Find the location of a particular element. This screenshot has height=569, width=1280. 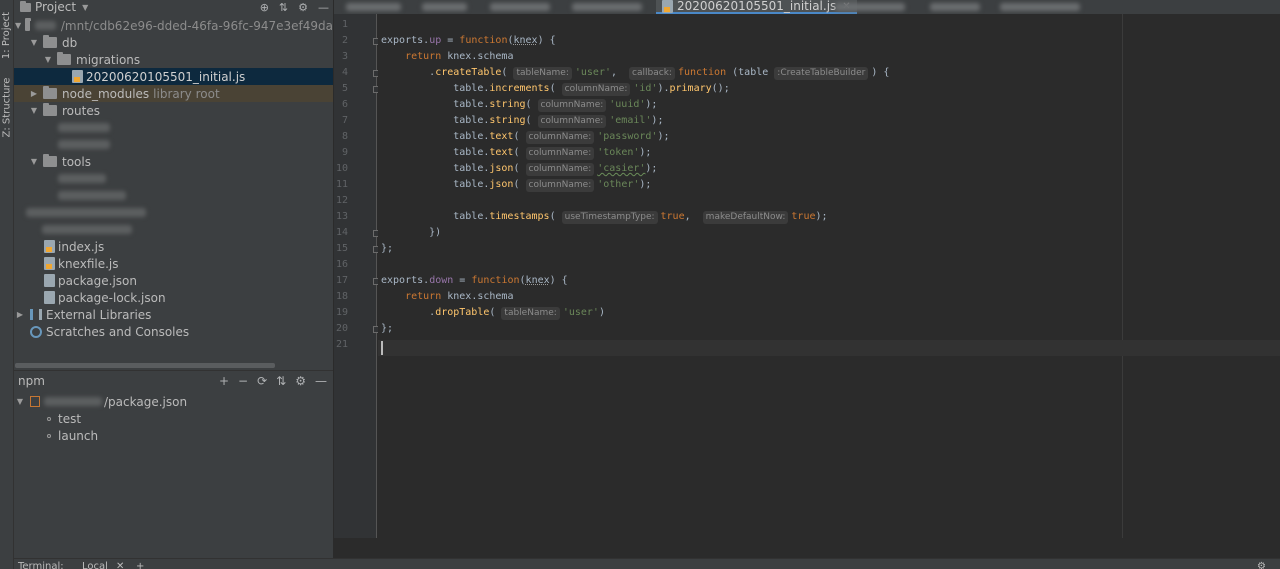

line-number: 21 is located at coordinates (341, 344).